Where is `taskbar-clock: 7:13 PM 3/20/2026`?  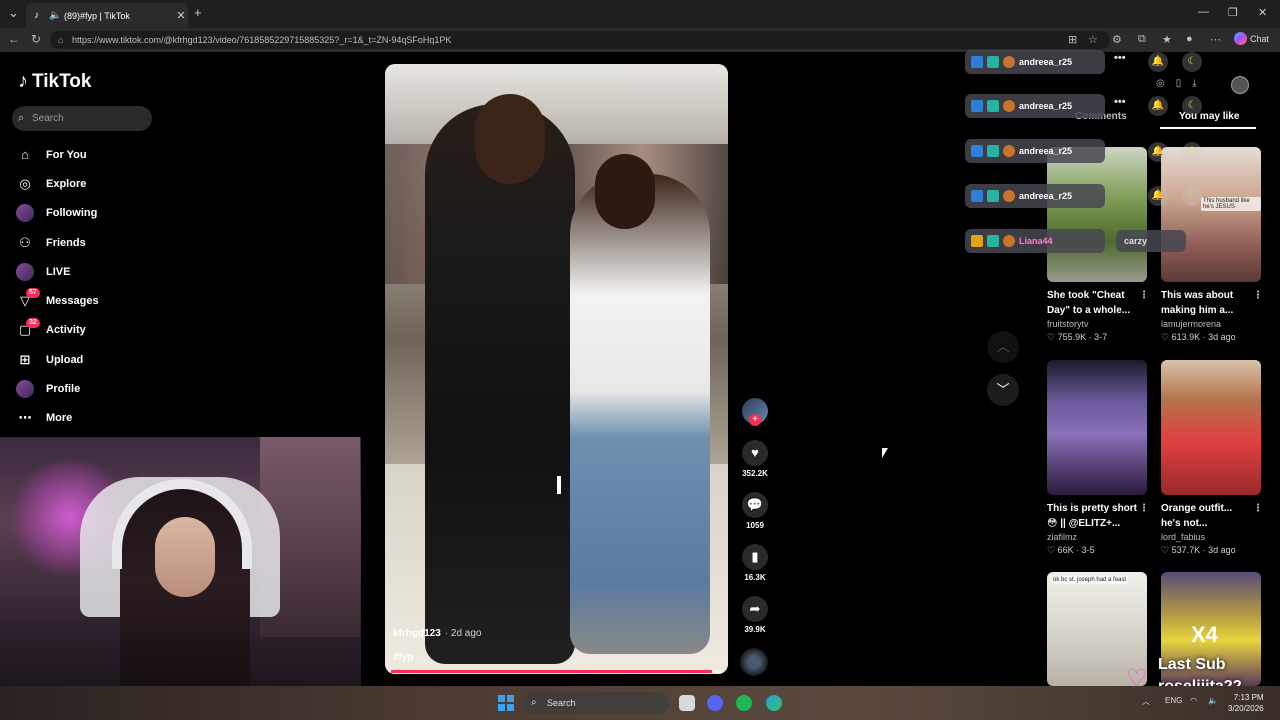 taskbar-clock: 7:13 PM 3/20/2026 is located at coordinates (1246, 703).